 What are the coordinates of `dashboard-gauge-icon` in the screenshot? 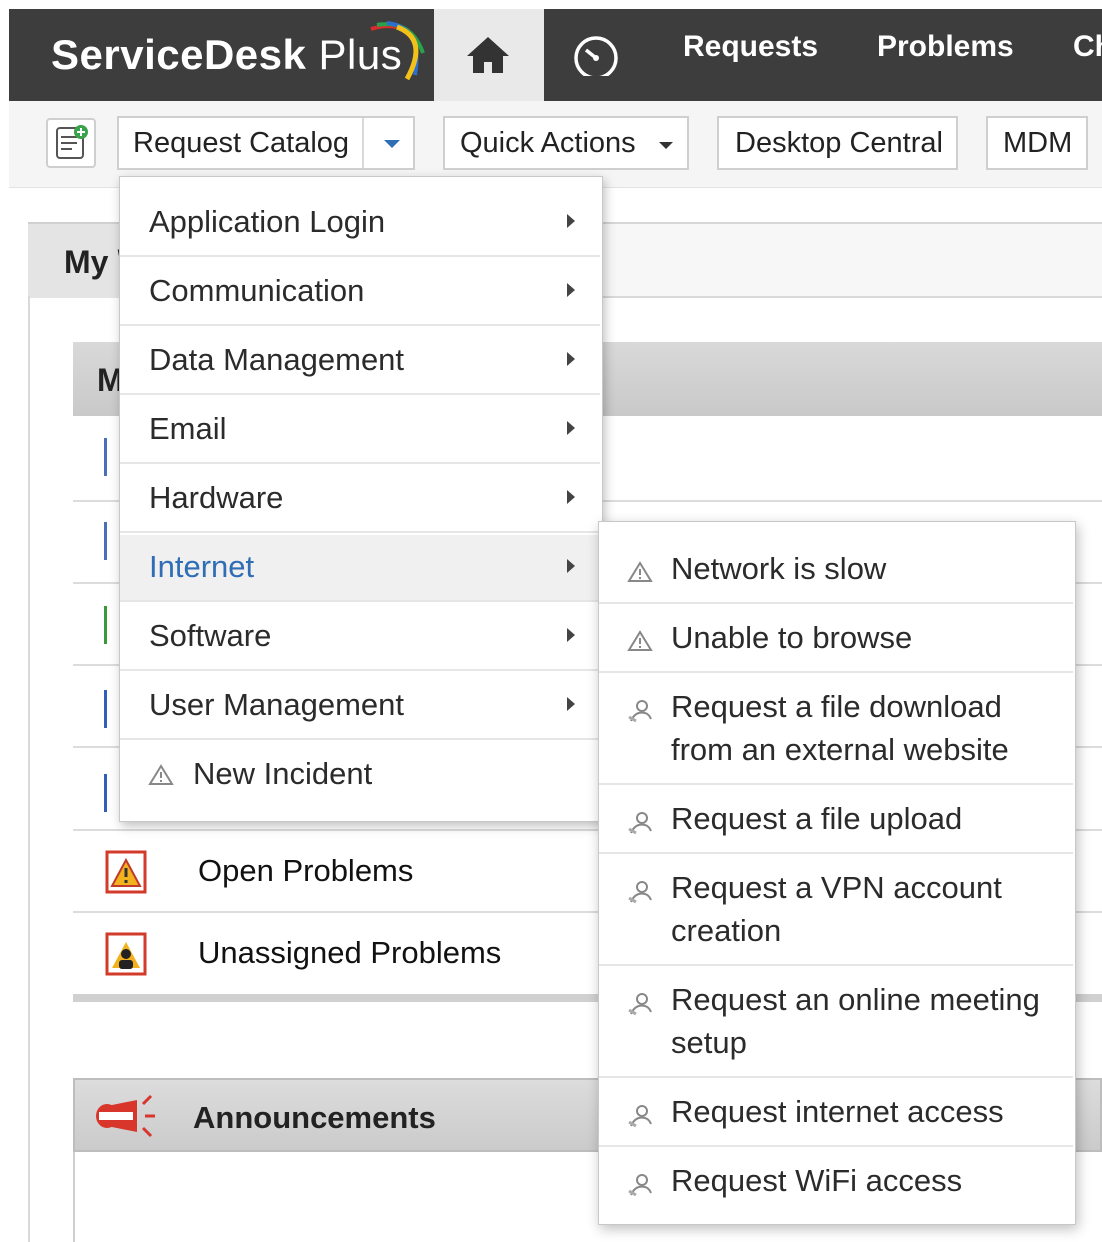 It's located at (596, 58).